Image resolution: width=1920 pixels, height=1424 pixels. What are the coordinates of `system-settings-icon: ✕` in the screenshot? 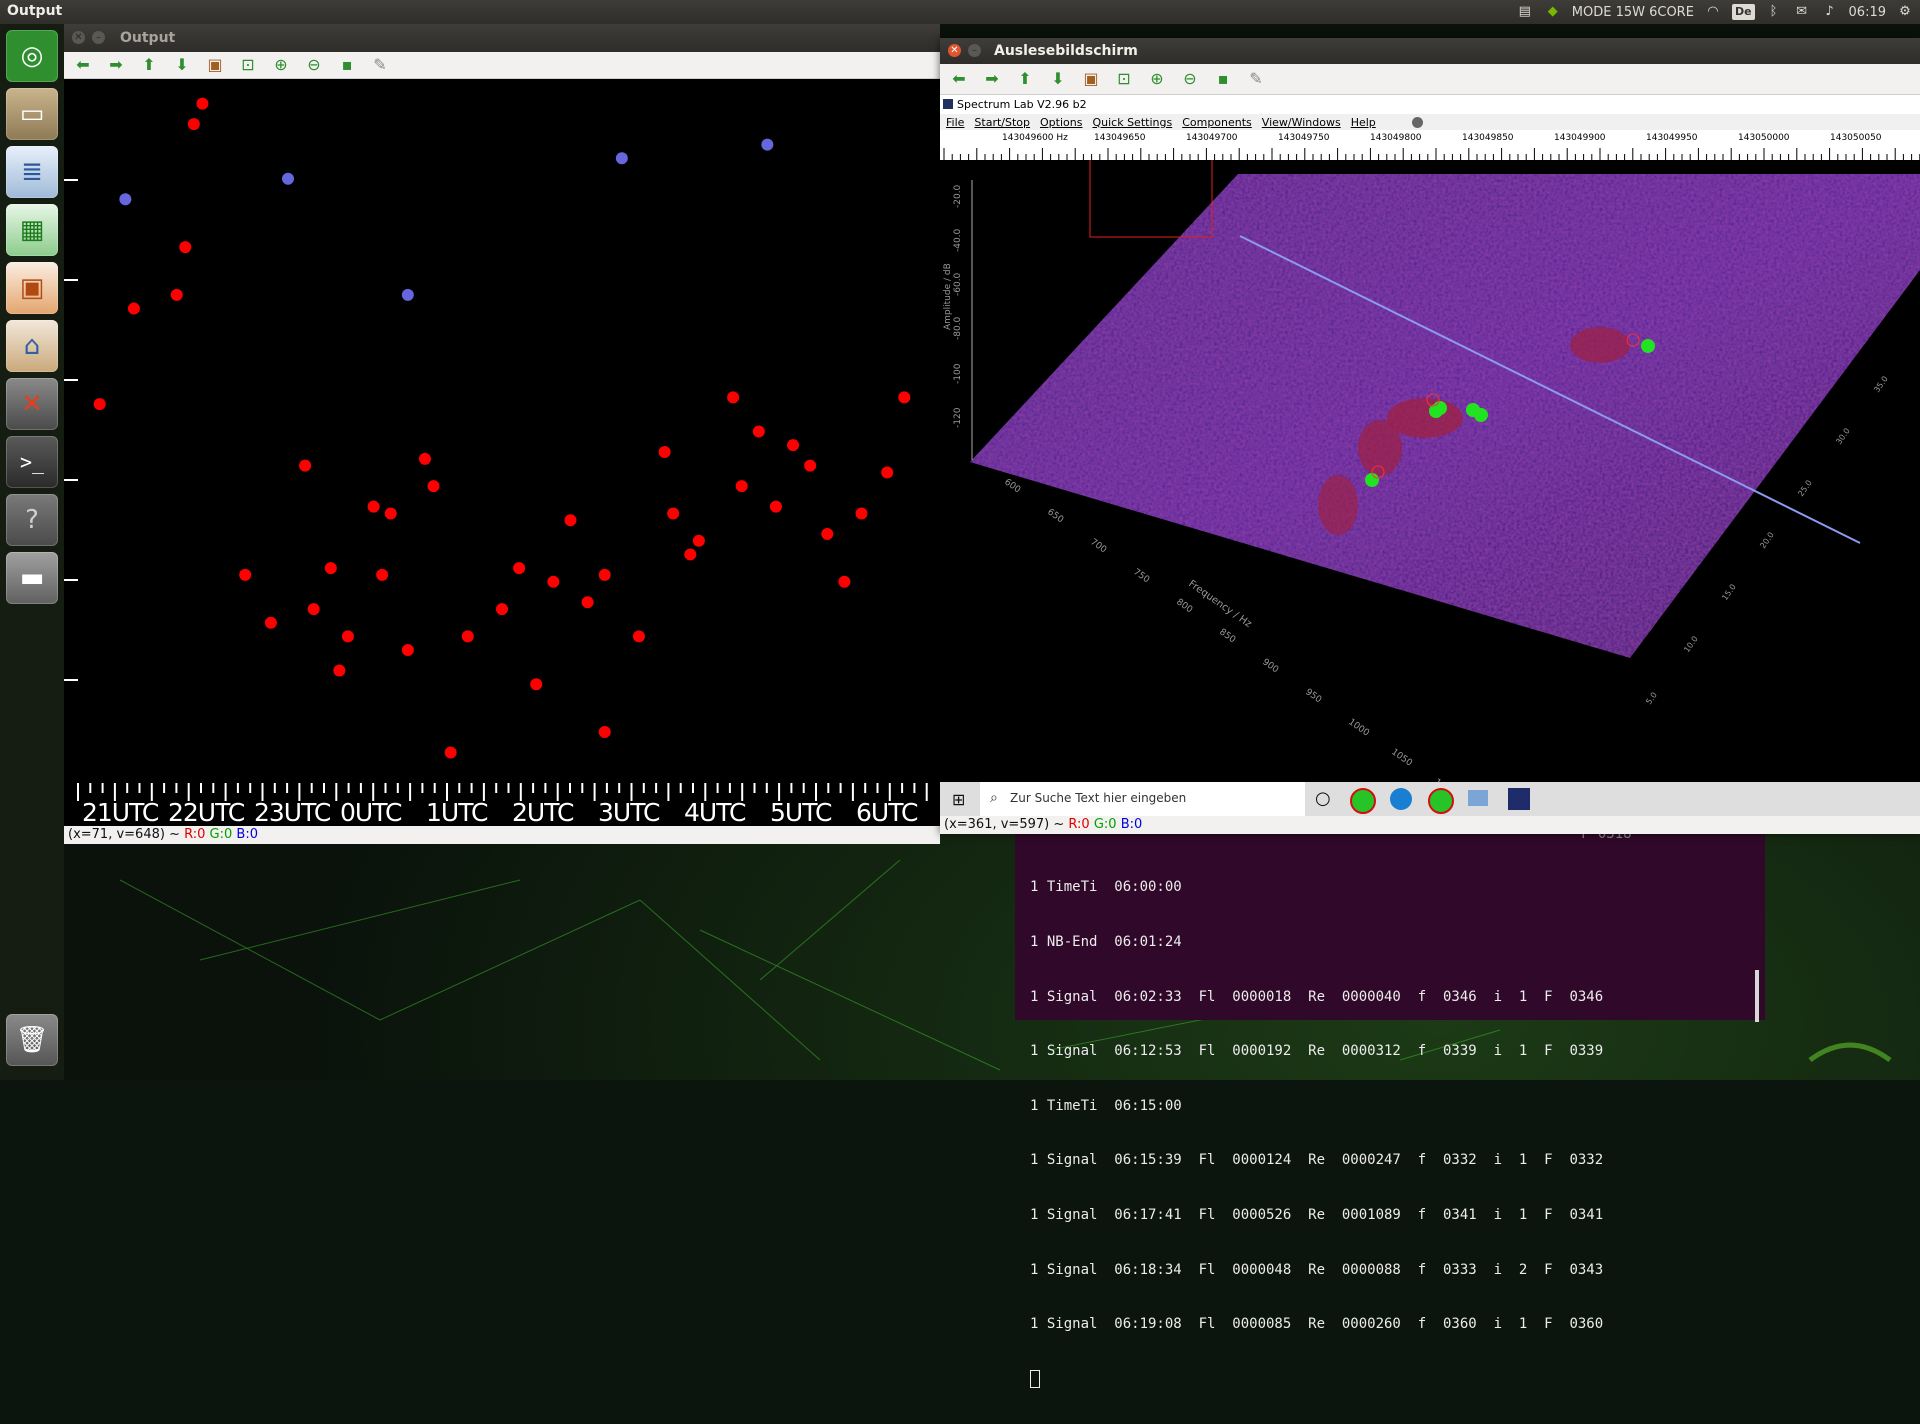 It's located at (32, 404).